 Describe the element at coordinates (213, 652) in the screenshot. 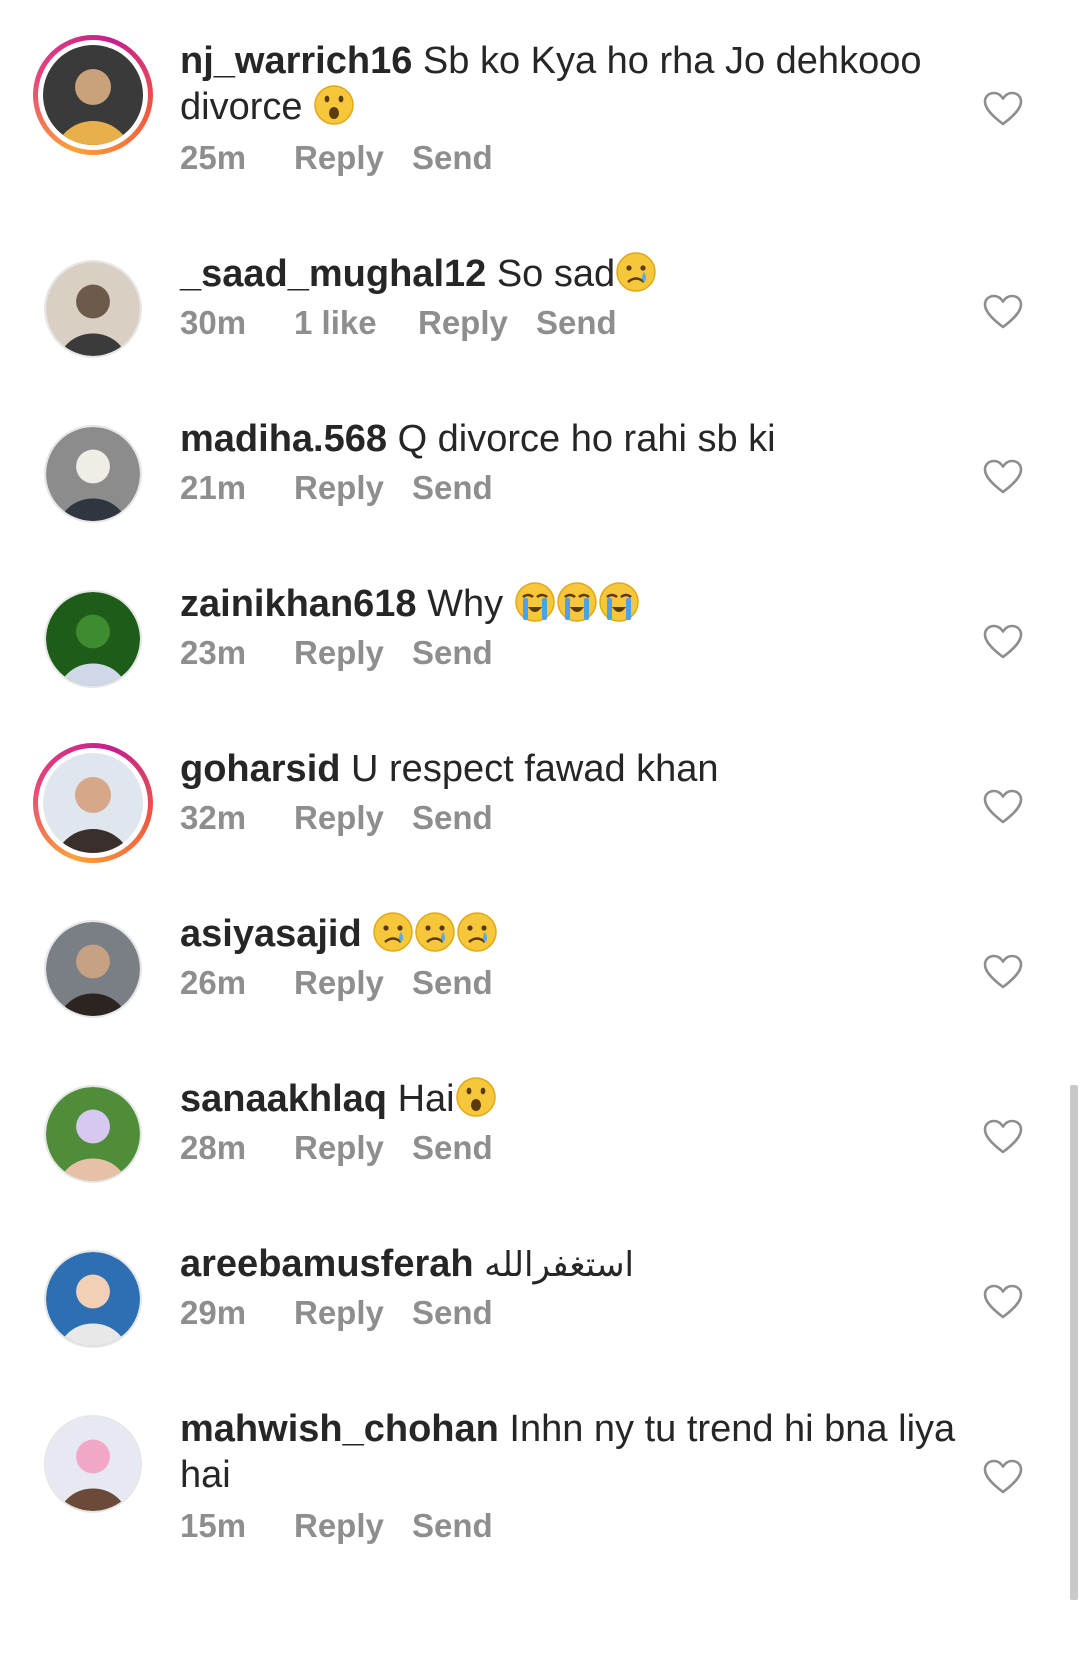

I see `comment-time: 23m` at that location.